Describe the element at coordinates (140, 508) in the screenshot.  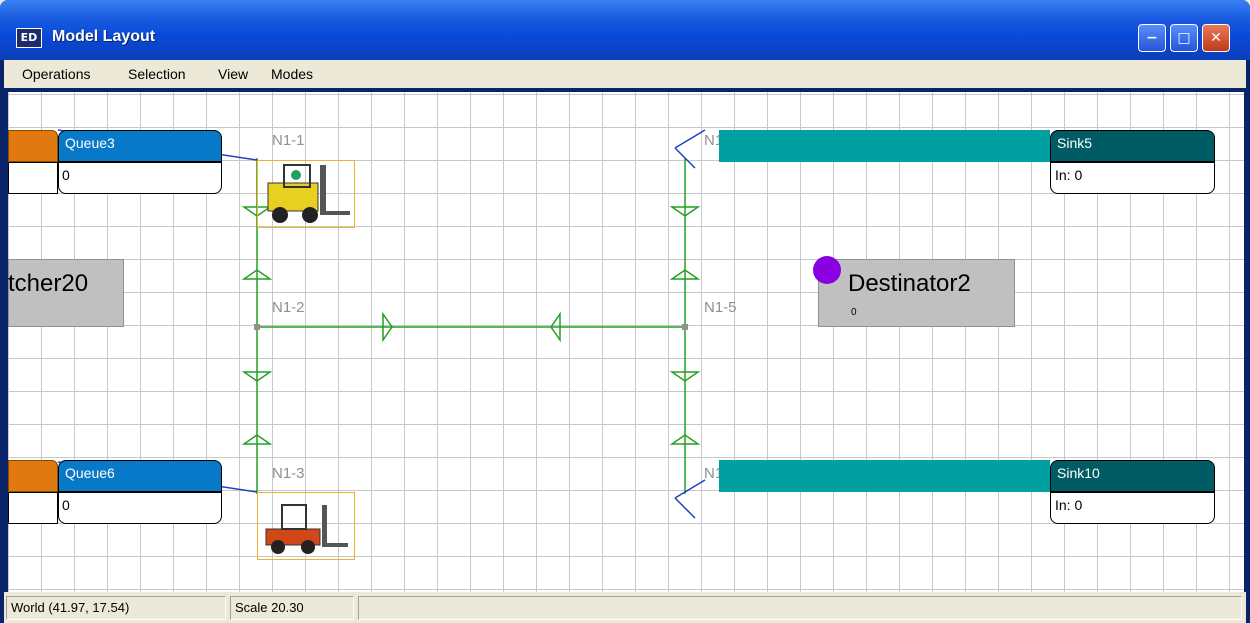
I see `queue6-value: 0` at that location.